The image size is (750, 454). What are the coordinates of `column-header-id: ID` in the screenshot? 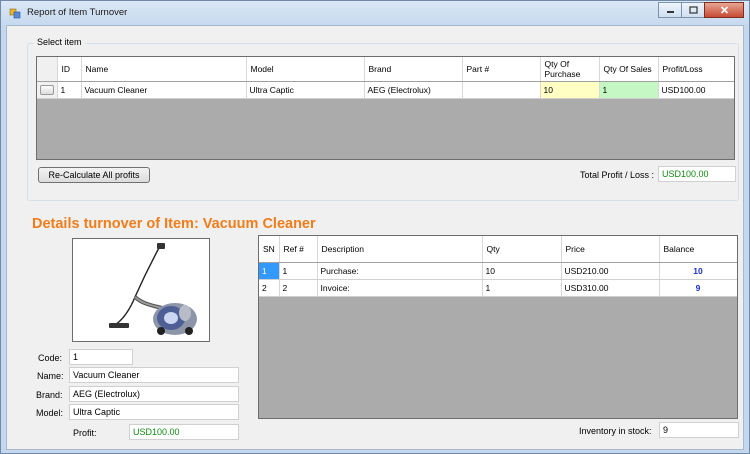 It's located at (69, 69).